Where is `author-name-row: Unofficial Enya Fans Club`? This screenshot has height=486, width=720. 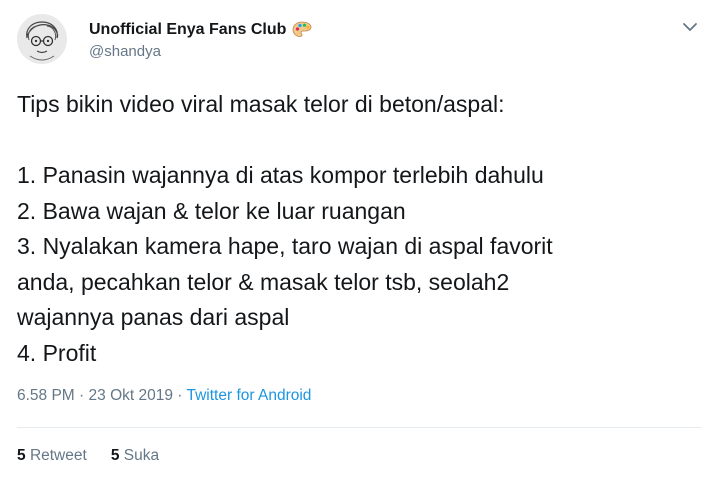 author-name-row: Unofficial Enya Fans Club is located at coordinates (200, 30).